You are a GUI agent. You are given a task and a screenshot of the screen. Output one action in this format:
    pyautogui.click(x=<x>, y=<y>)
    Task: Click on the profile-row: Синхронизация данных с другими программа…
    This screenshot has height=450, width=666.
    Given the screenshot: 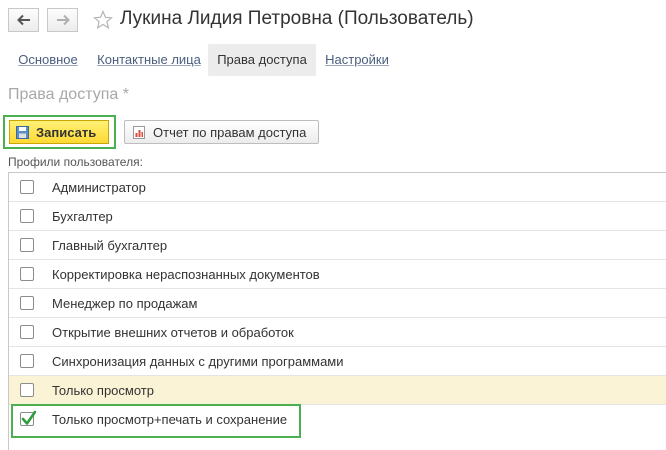 What is the action you would take?
    pyautogui.click(x=337, y=361)
    